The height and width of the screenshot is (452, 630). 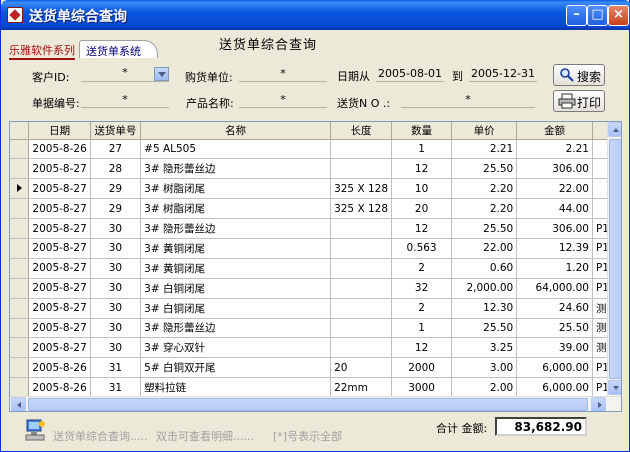 I want to click on table-row: 2005-8-27 30 3# 黄铜闭尾 2 0.60 1.20 P10, so click(x=315, y=268).